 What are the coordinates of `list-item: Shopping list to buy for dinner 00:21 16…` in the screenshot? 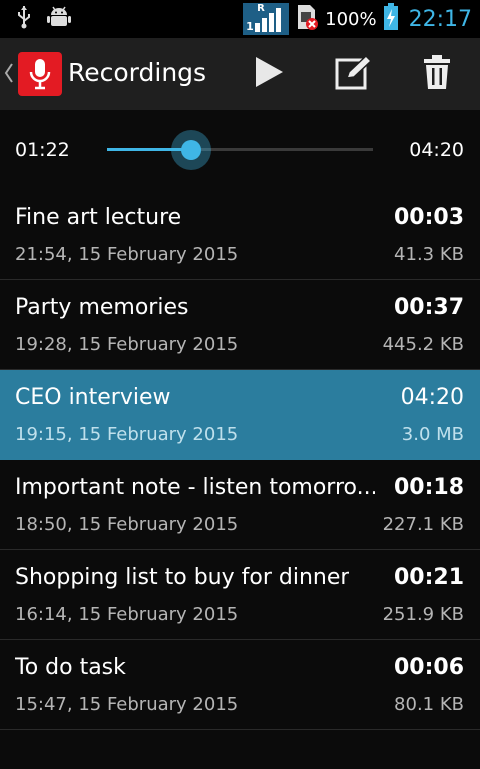 It's located at (240, 595).